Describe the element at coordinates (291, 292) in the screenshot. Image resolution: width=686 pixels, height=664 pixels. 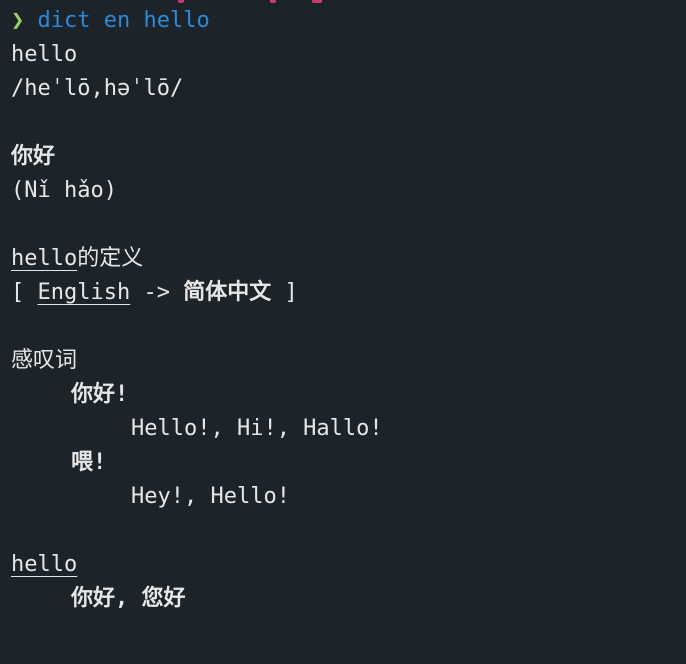
I see `bracket-close: ]` at that location.